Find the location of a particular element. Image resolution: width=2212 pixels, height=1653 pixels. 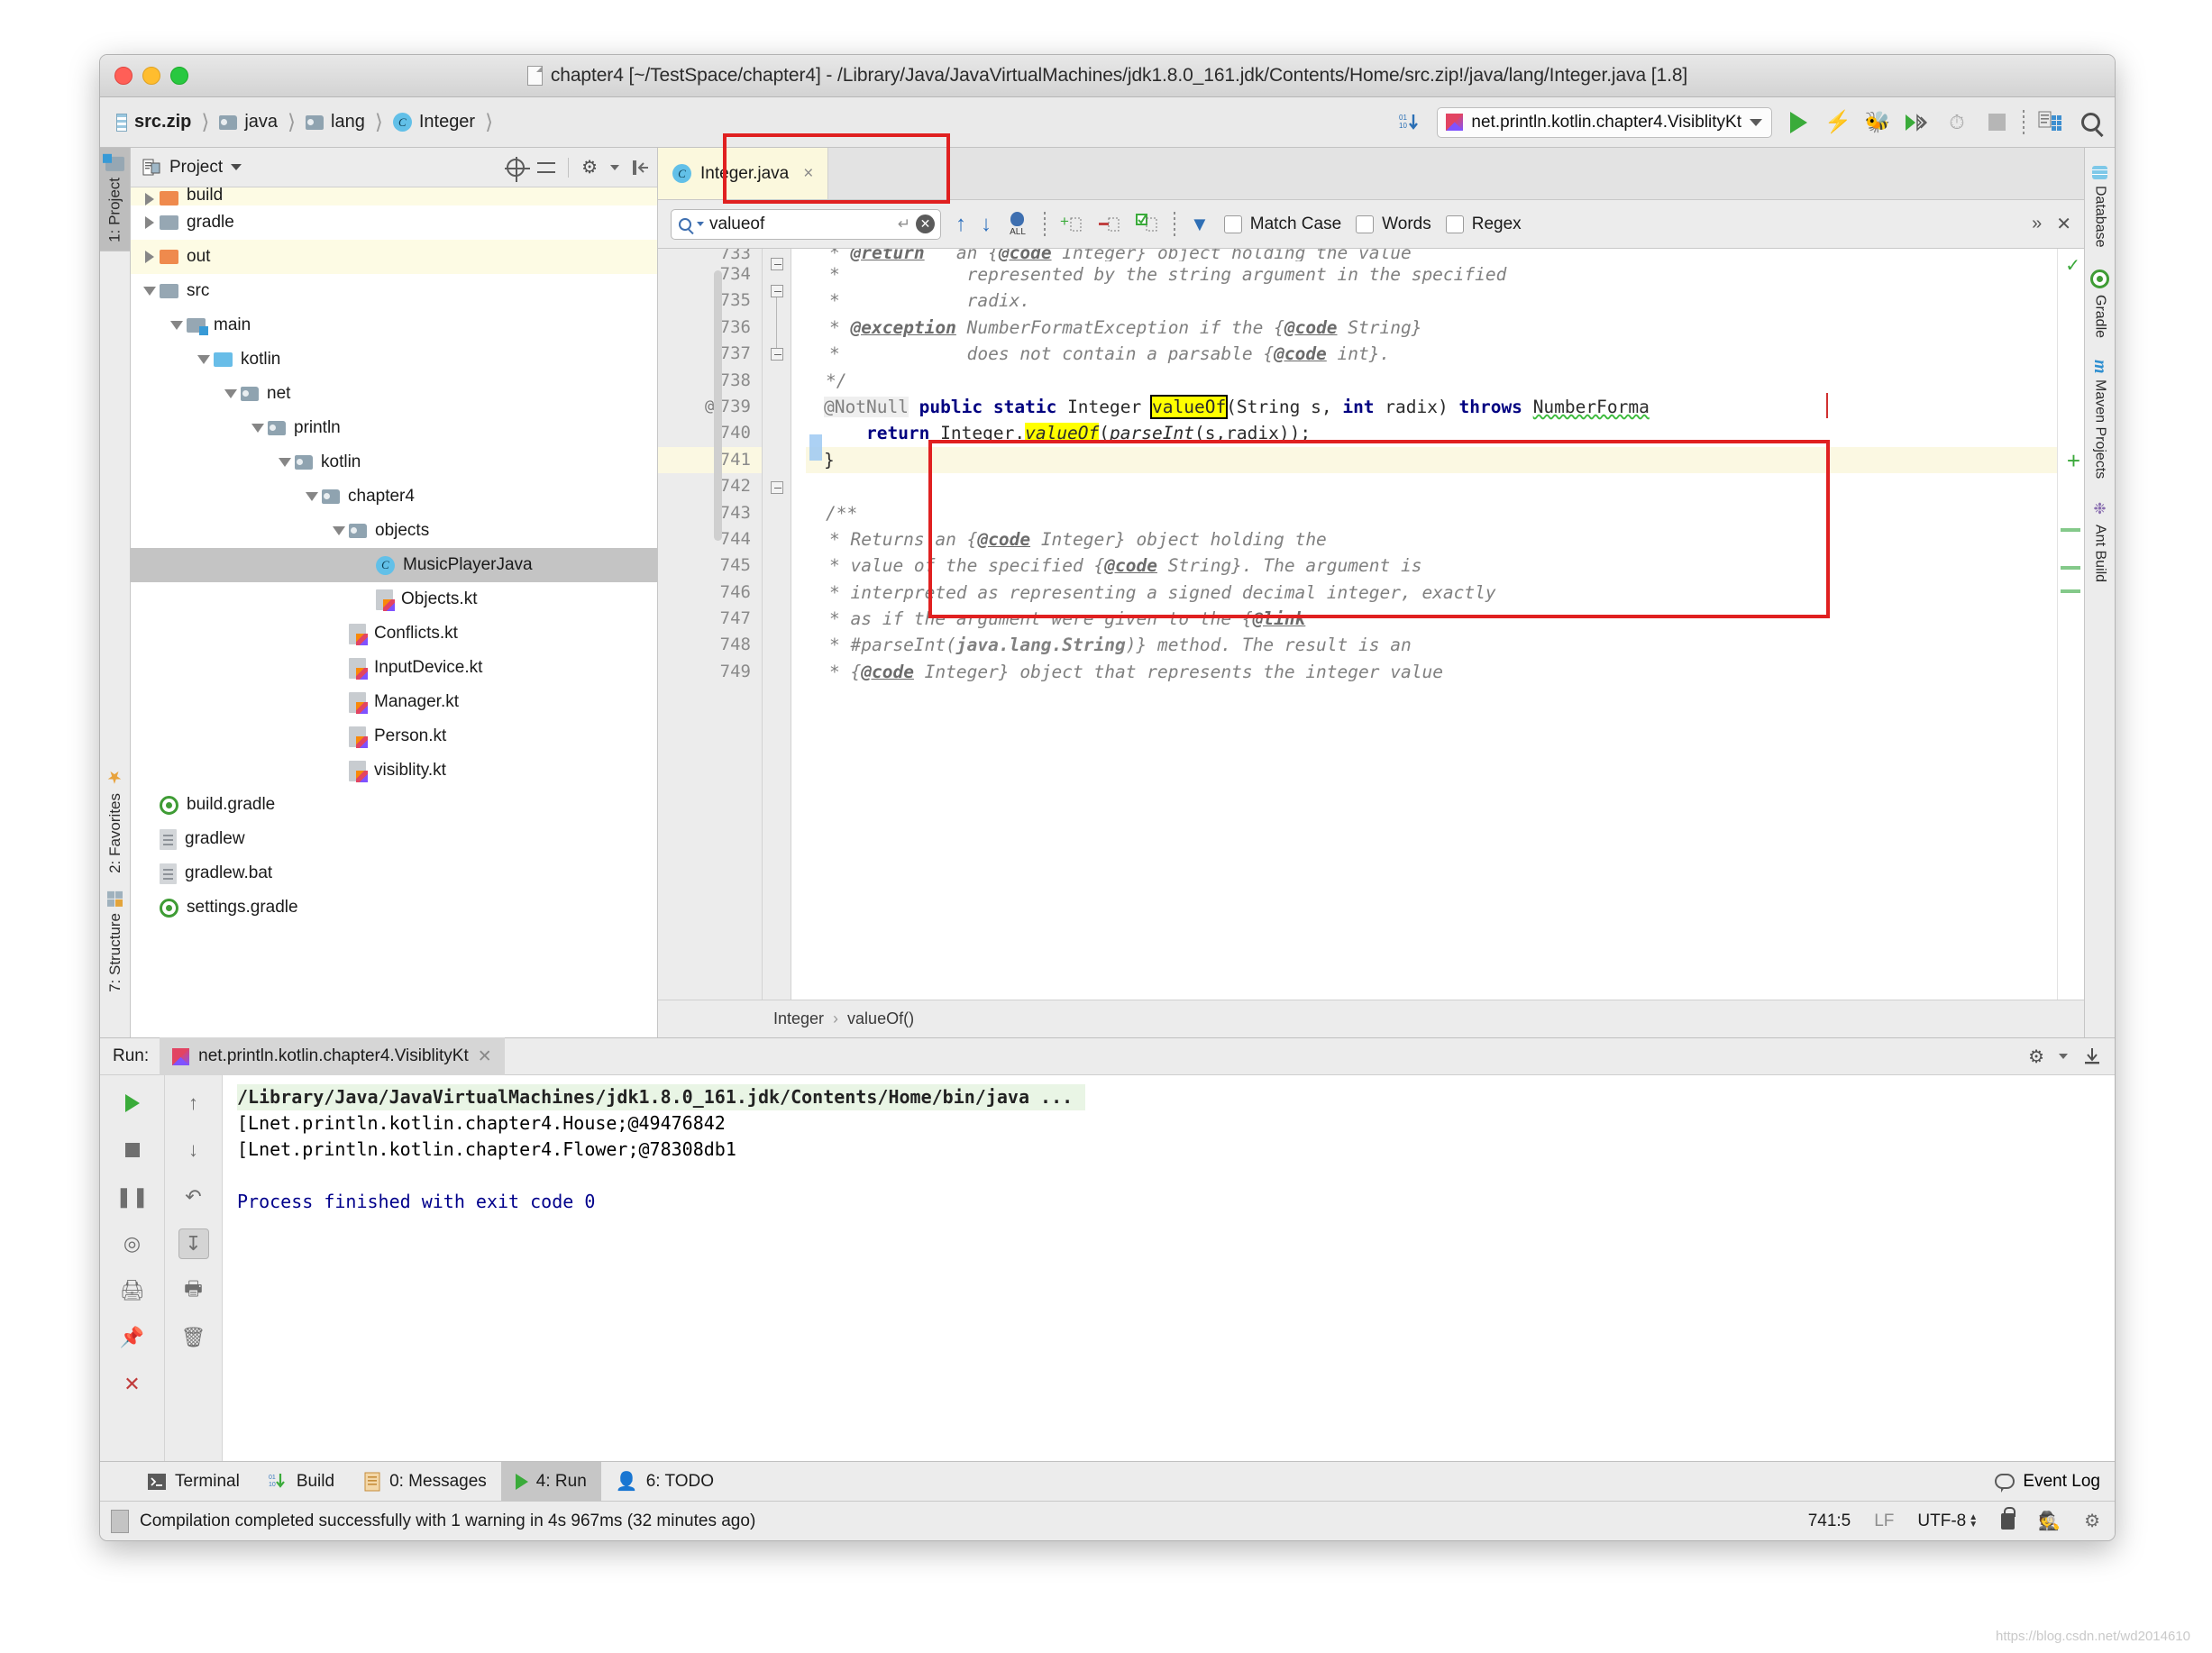

tree-item-settings-gradle: settings.gradle is located at coordinates (394, 907).